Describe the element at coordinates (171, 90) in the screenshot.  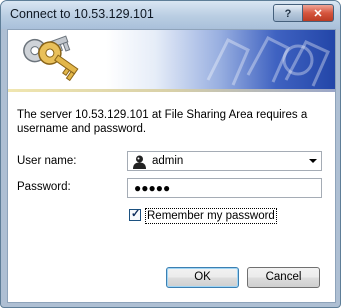
I see `banner-stripe` at that location.